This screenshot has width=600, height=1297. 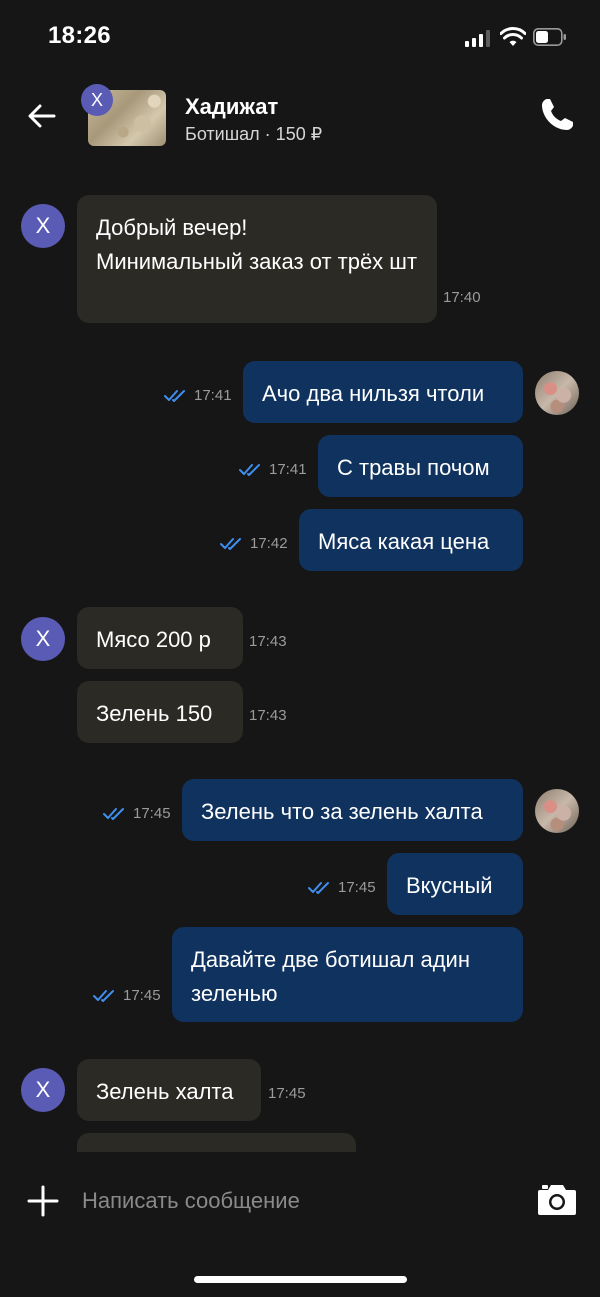 What do you see at coordinates (97, 100) in the screenshot?
I see `contact-avatar: X` at bounding box center [97, 100].